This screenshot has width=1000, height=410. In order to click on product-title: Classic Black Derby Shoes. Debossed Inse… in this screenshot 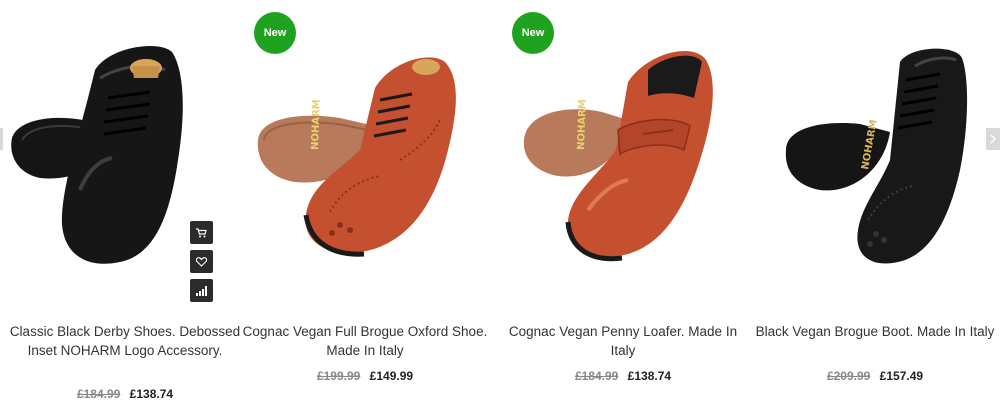, I will do `click(125, 341)`.